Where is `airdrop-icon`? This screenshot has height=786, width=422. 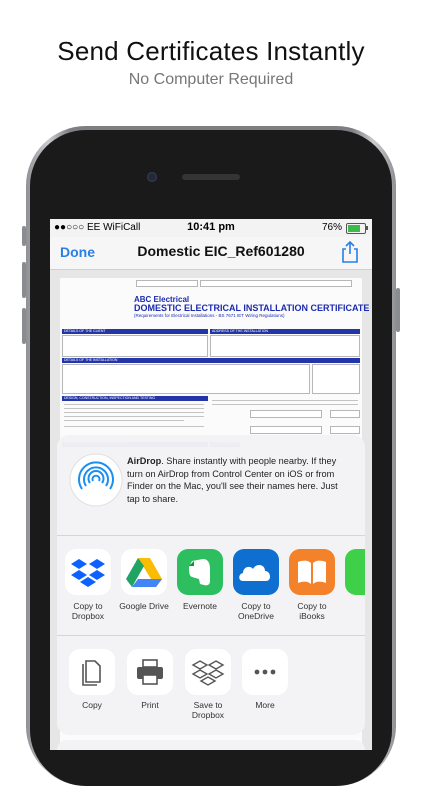 airdrop-icon is located at coordinates (96, 480).